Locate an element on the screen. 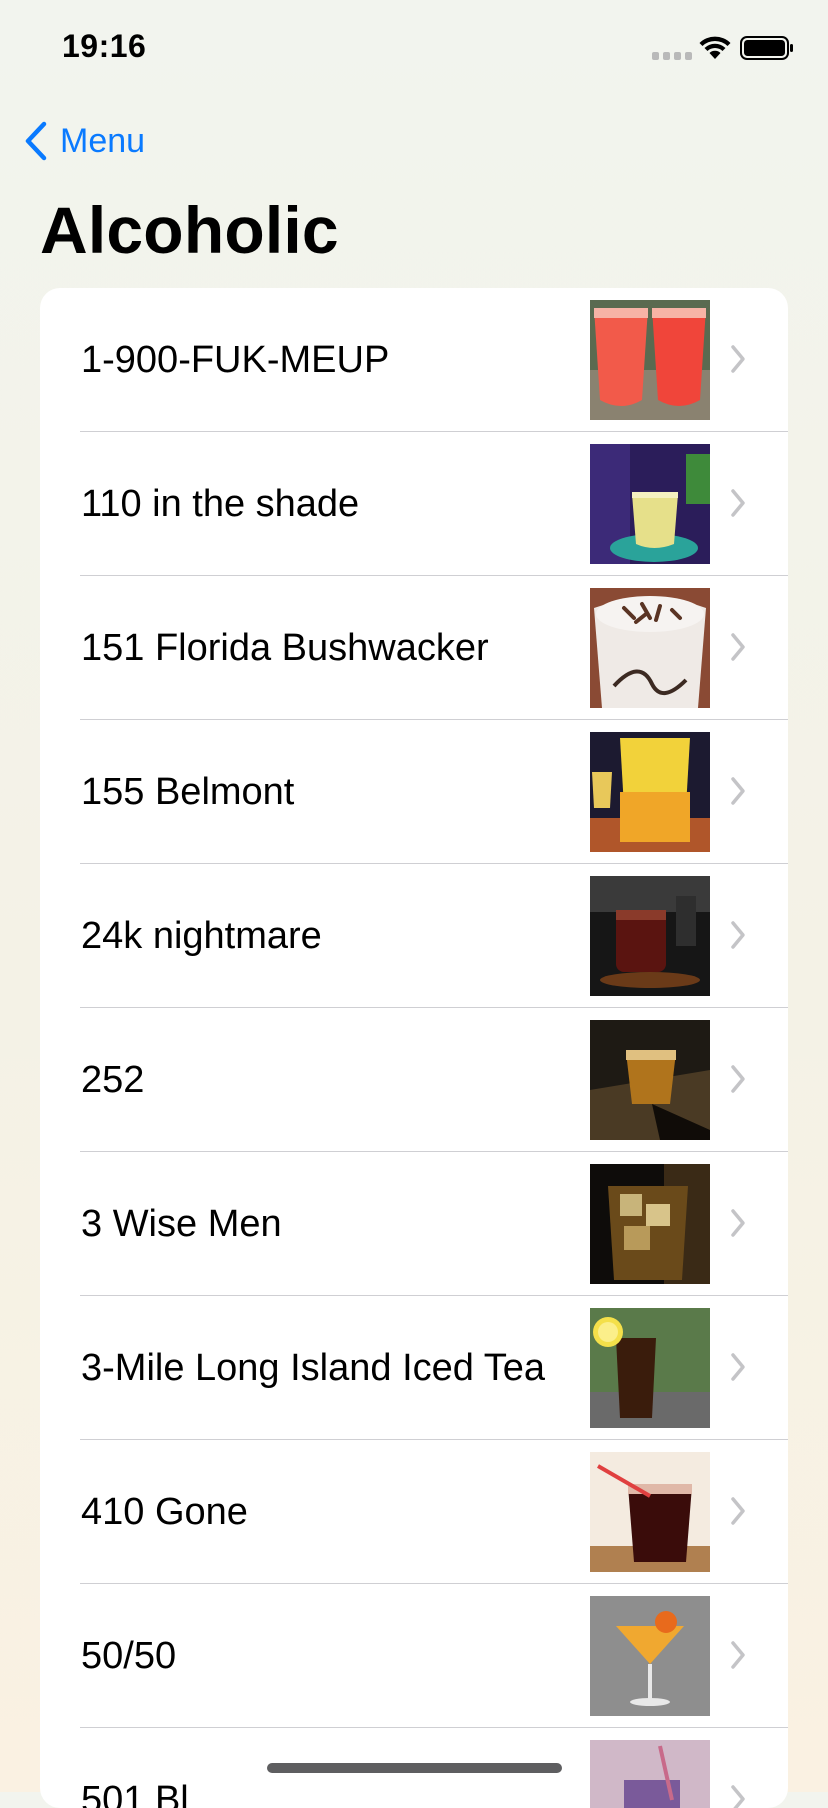  battery-icon is located at coordinates (766, 48).